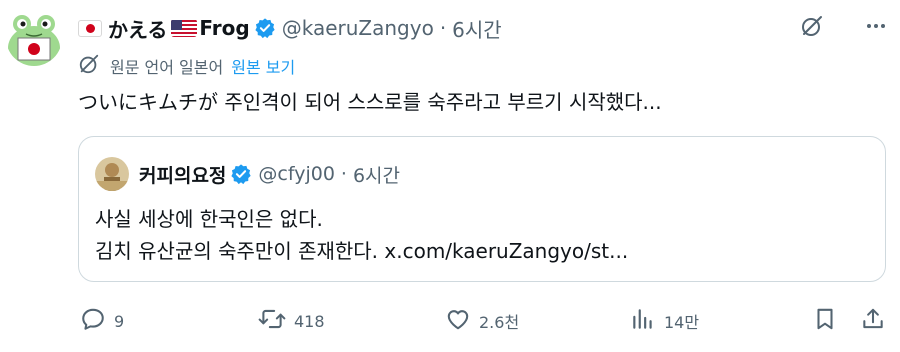 This screenshot has width=900, height=352. Describe the element at coordinates (643, 321) in the screenshot. I see `views-icon` at that location.